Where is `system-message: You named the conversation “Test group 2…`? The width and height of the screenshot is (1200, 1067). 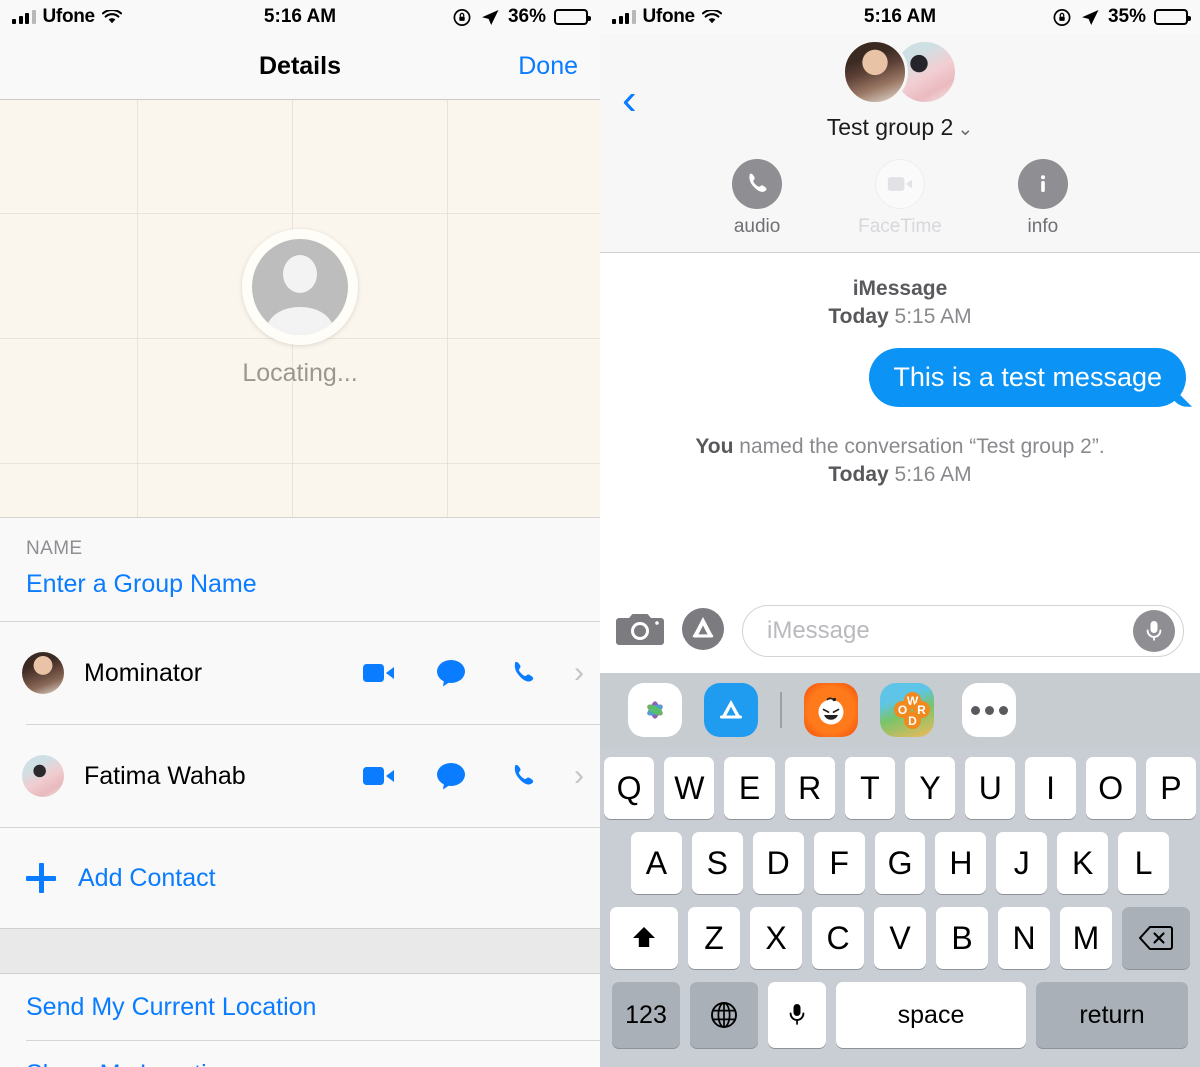
system-message: You named the conversation “Test group 2… is located at coordinates (900, 461).